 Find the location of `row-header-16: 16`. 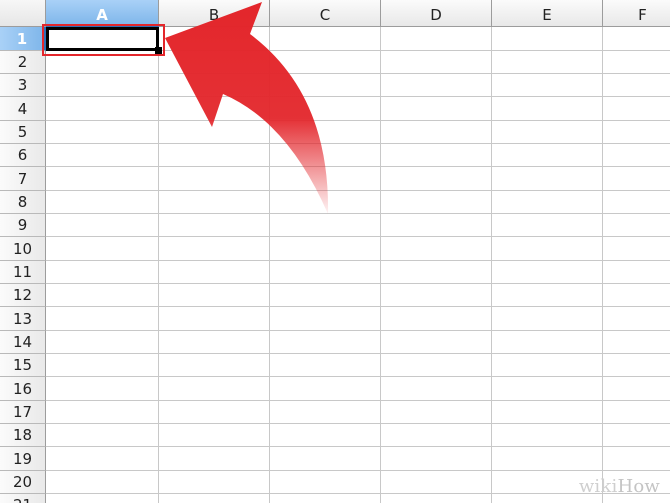

row-header-16: 16 is located at coordinates (23, 389).